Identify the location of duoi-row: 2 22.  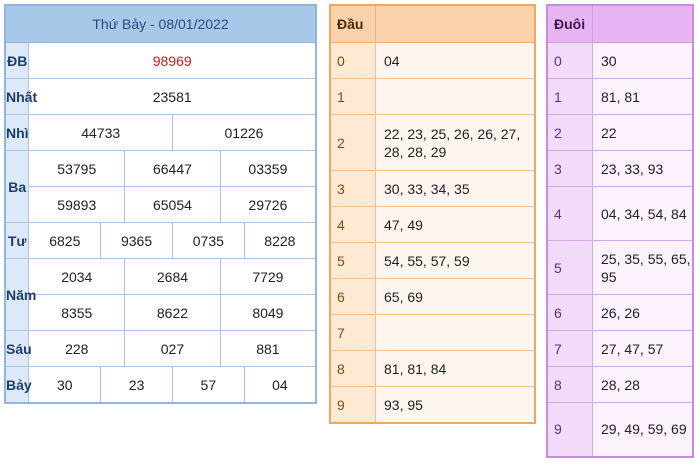
(620, 132).